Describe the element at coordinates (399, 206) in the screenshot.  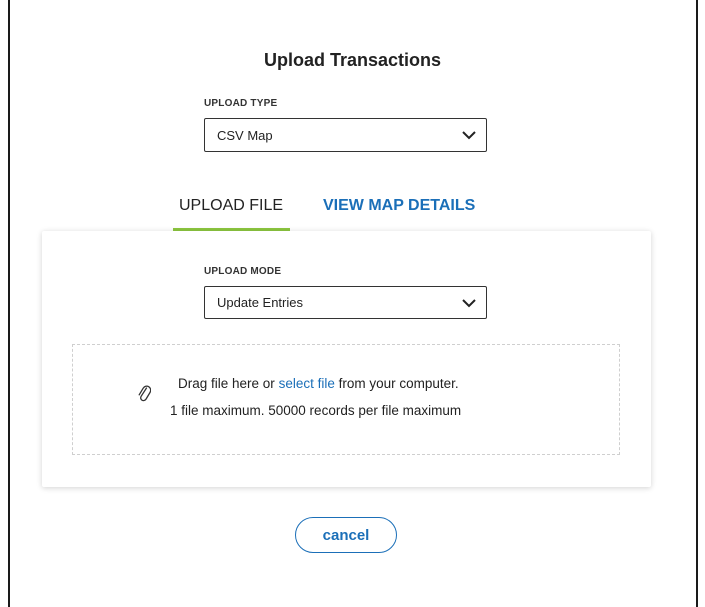
I see `tab-view-map-details: VIEW MAP DETAILS` at that location.